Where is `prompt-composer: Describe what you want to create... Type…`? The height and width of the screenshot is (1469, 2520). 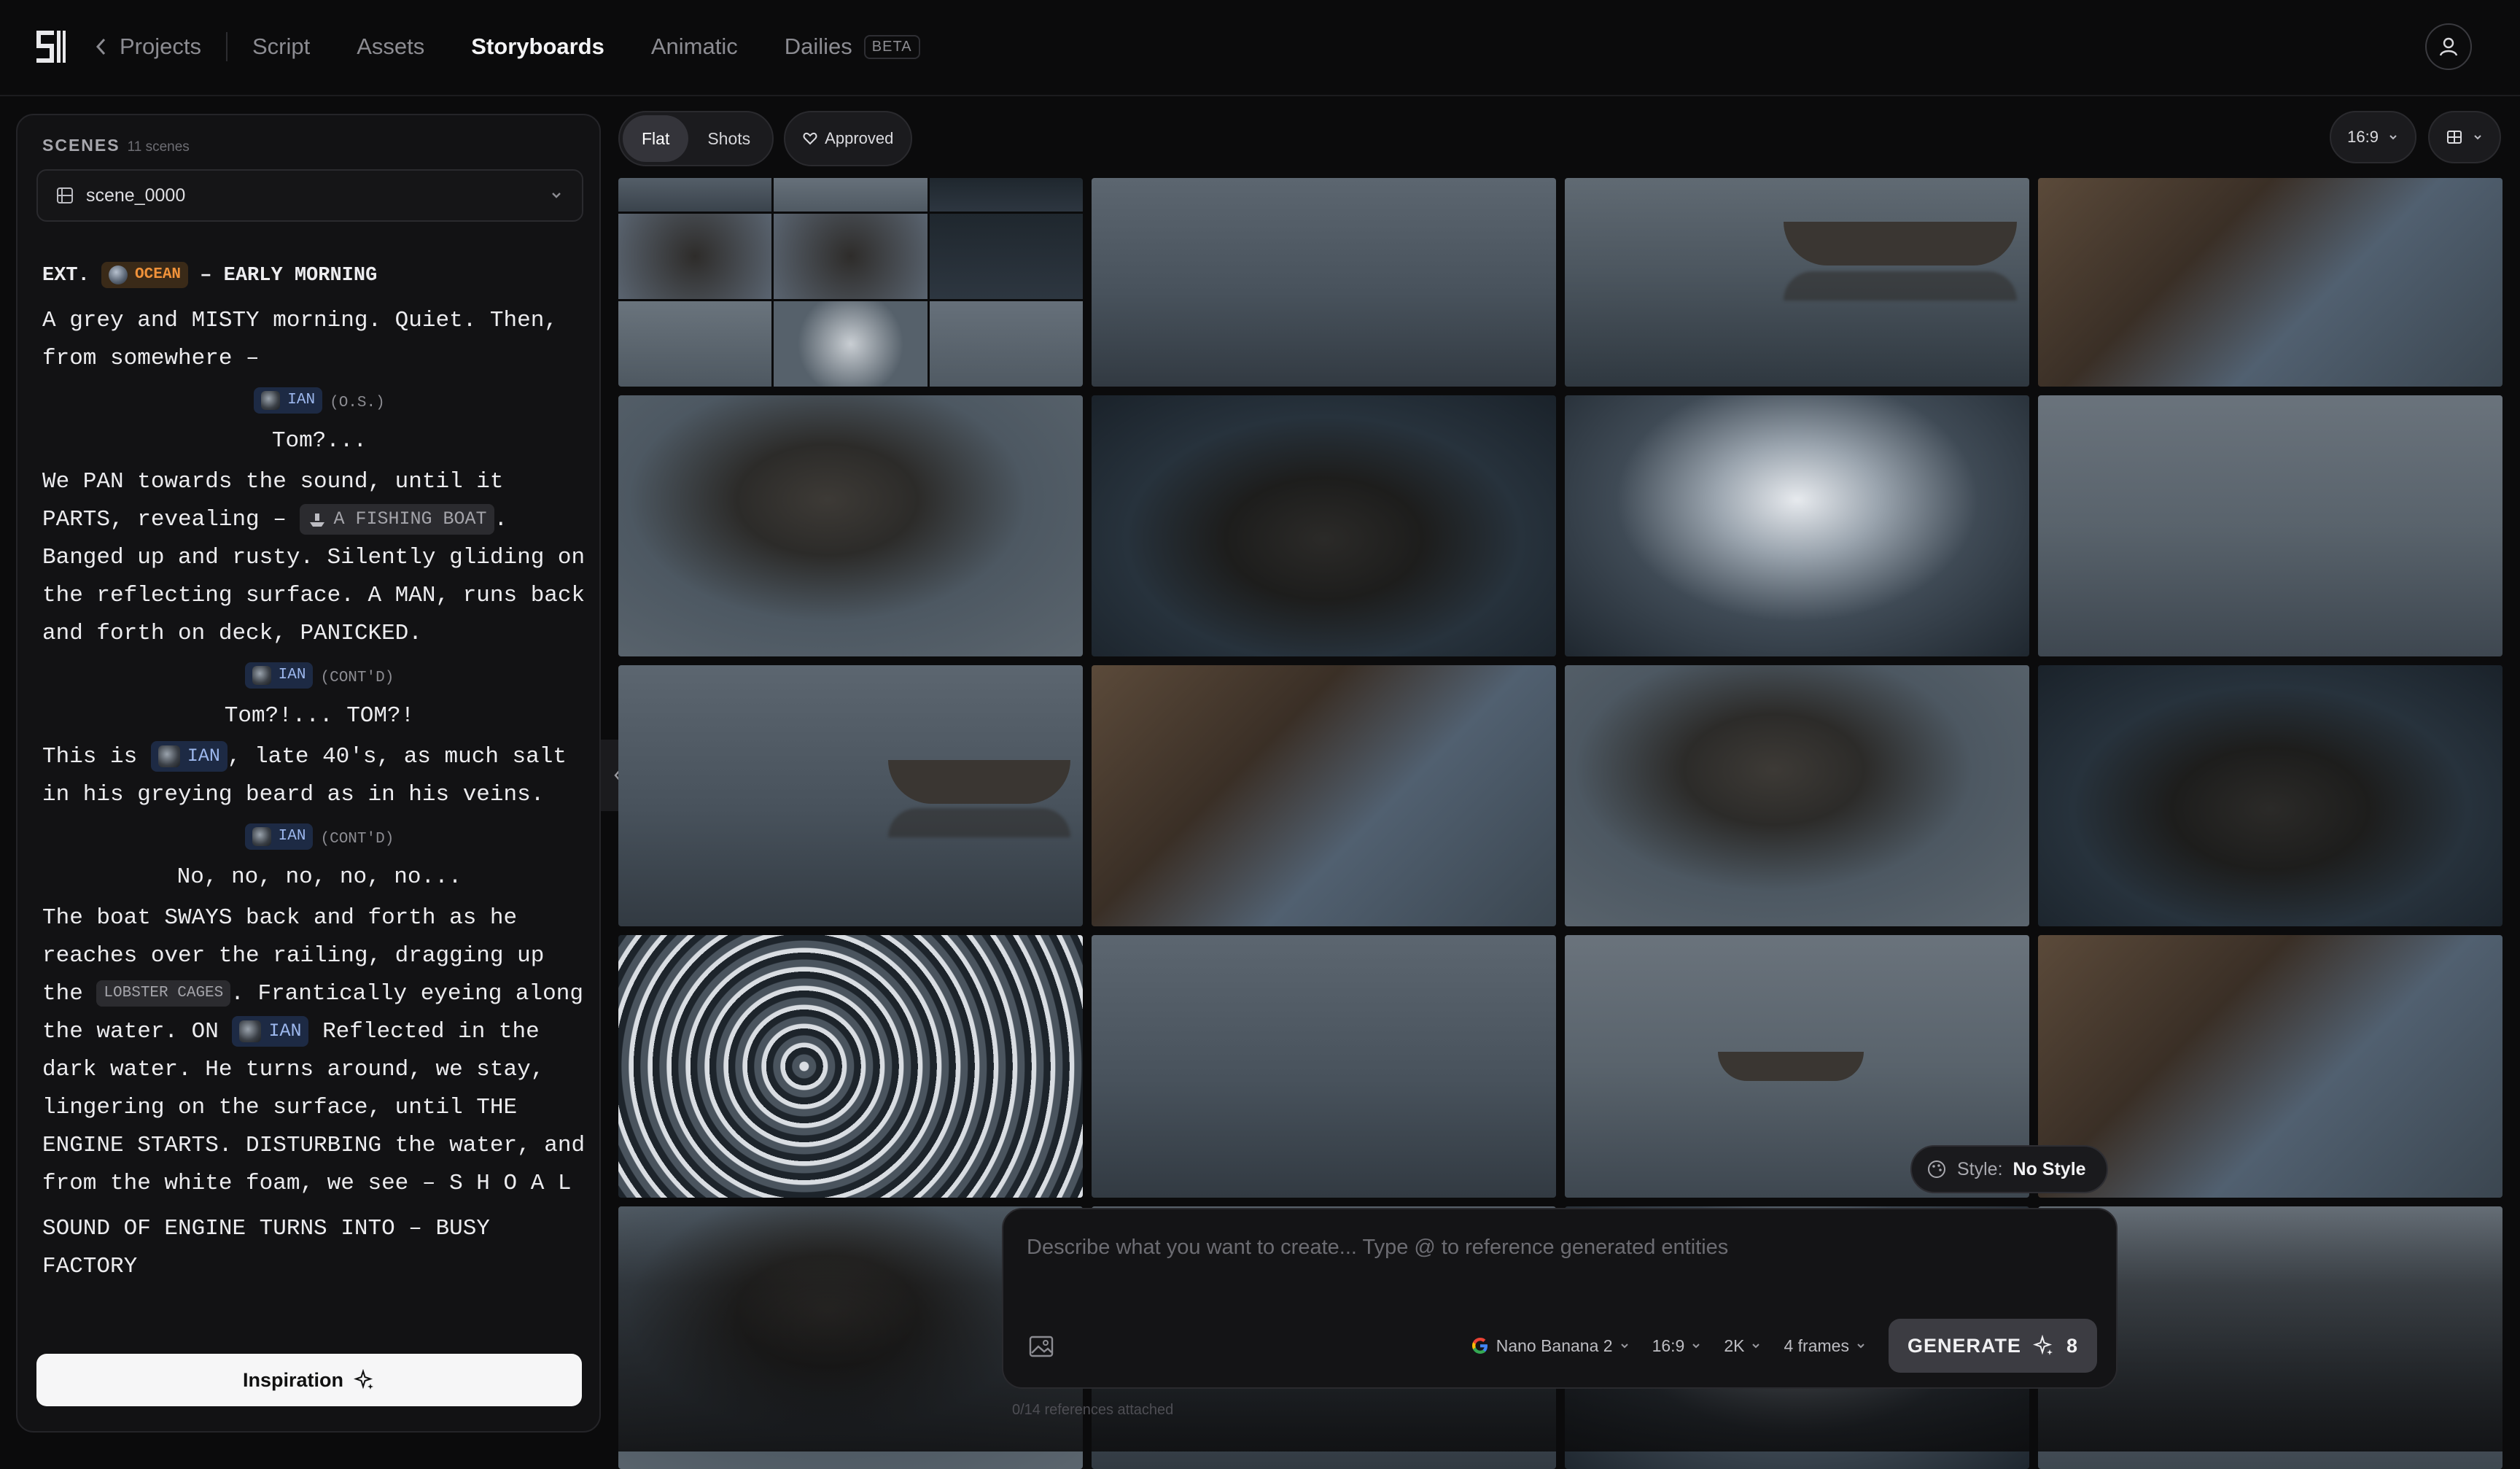
prompt-composer: Describe what you want to create... Type… is located at coordinates (1560, 1298).